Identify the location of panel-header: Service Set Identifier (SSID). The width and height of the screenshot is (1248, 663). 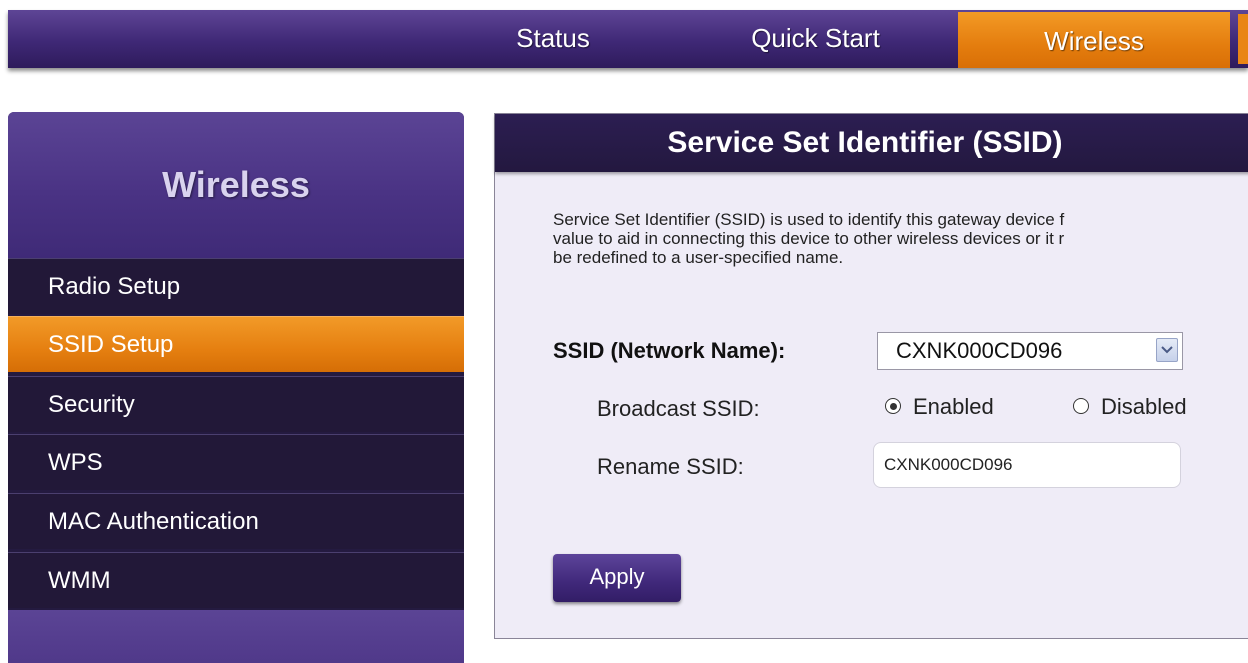
(871, 143).